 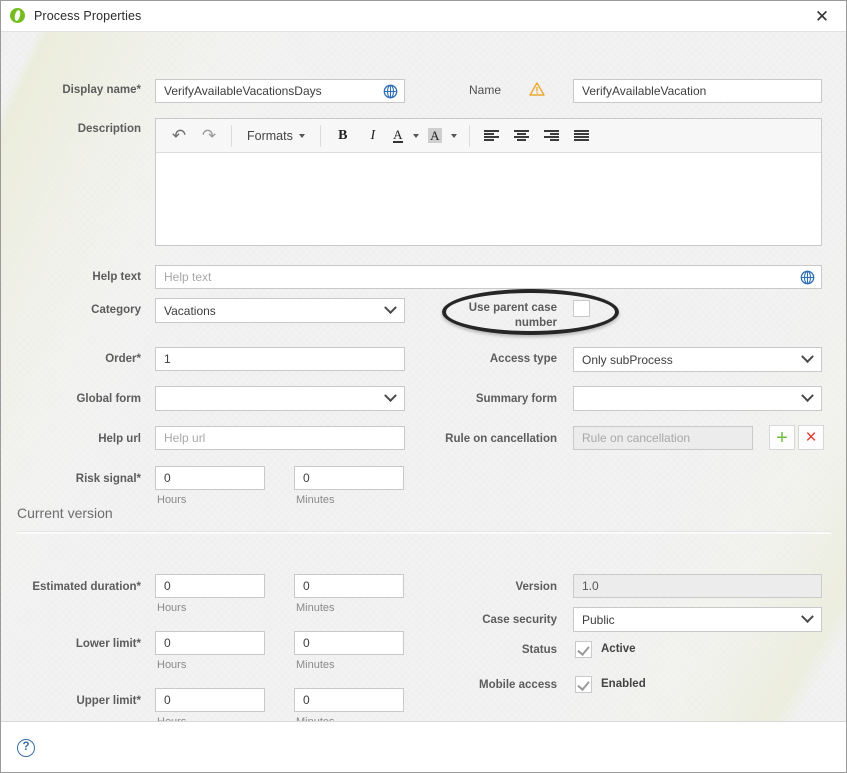 I want to click on undo-icon: ↶, so click(x=179, y=136).